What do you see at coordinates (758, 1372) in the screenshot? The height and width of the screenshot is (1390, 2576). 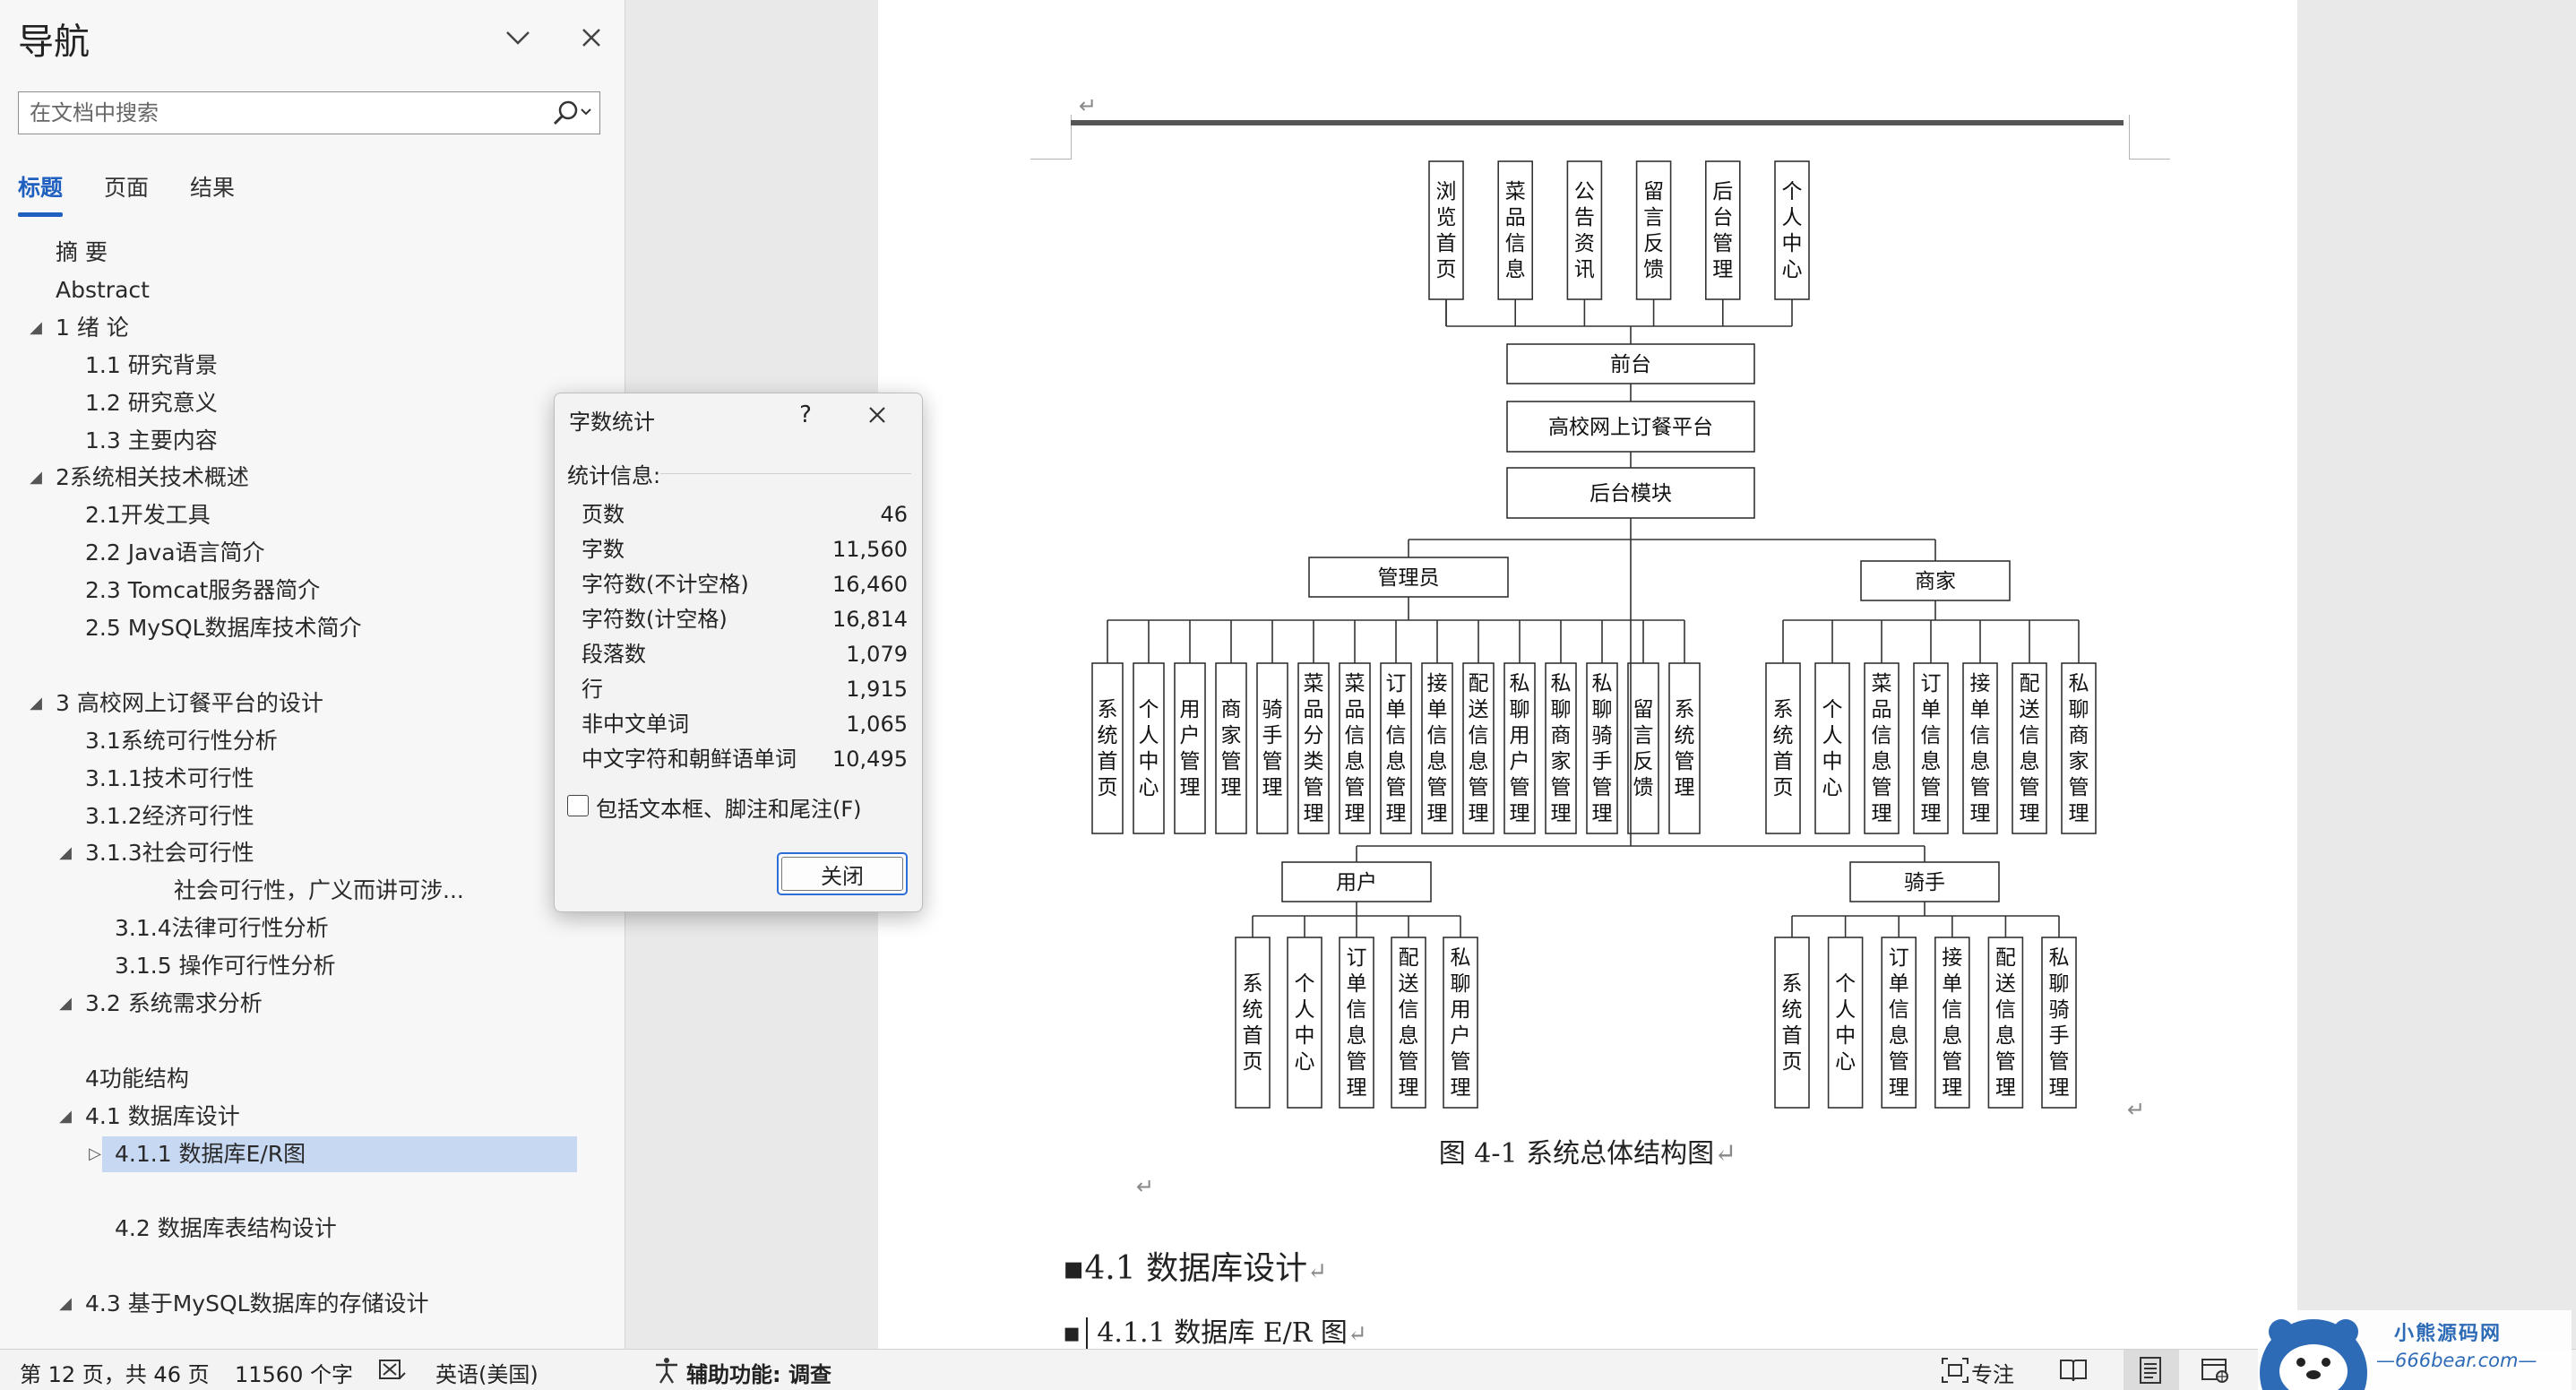 I see `accessibility-status: 辅助功能: 调查` at bounding box center [758, 1372].